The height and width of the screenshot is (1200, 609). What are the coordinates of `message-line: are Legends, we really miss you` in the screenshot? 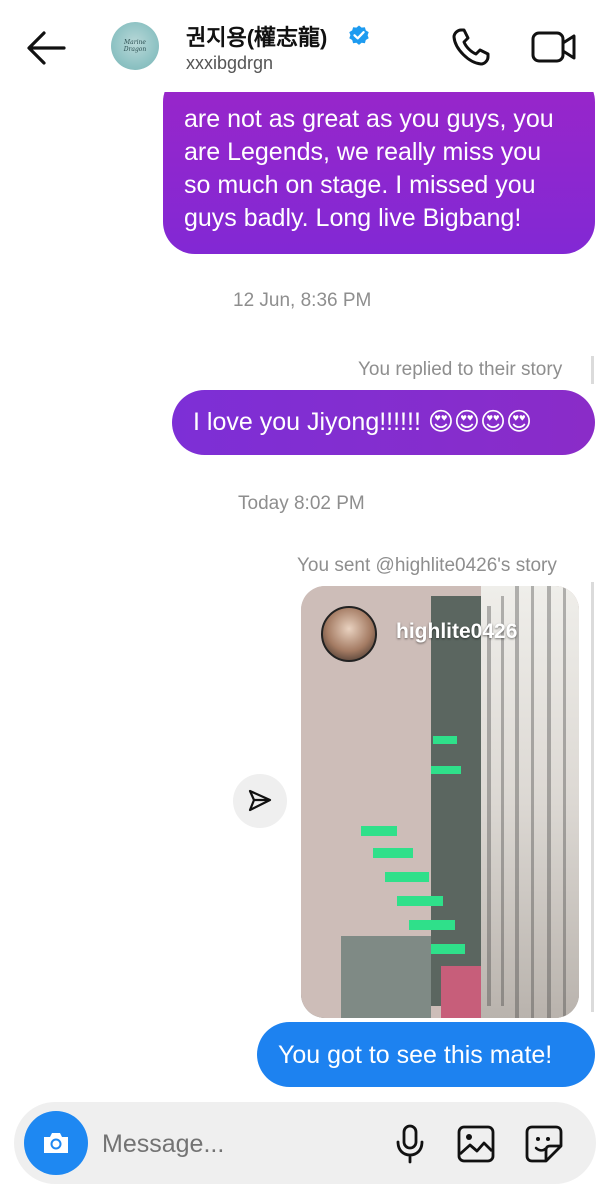 It's located at (363, 152).